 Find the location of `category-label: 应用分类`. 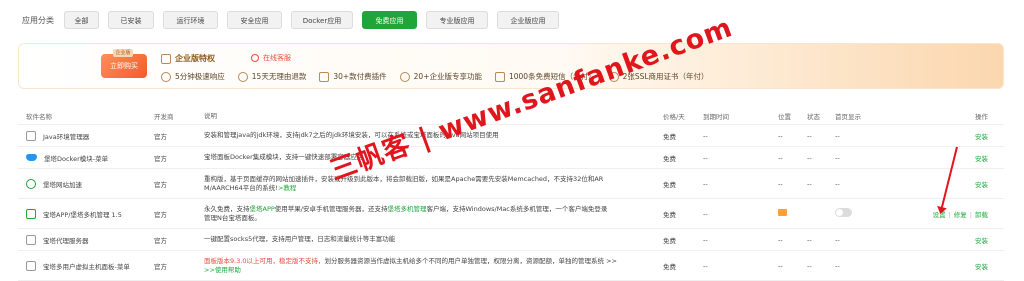

category-label: 应用分类 is located at coordinates (38, 20).